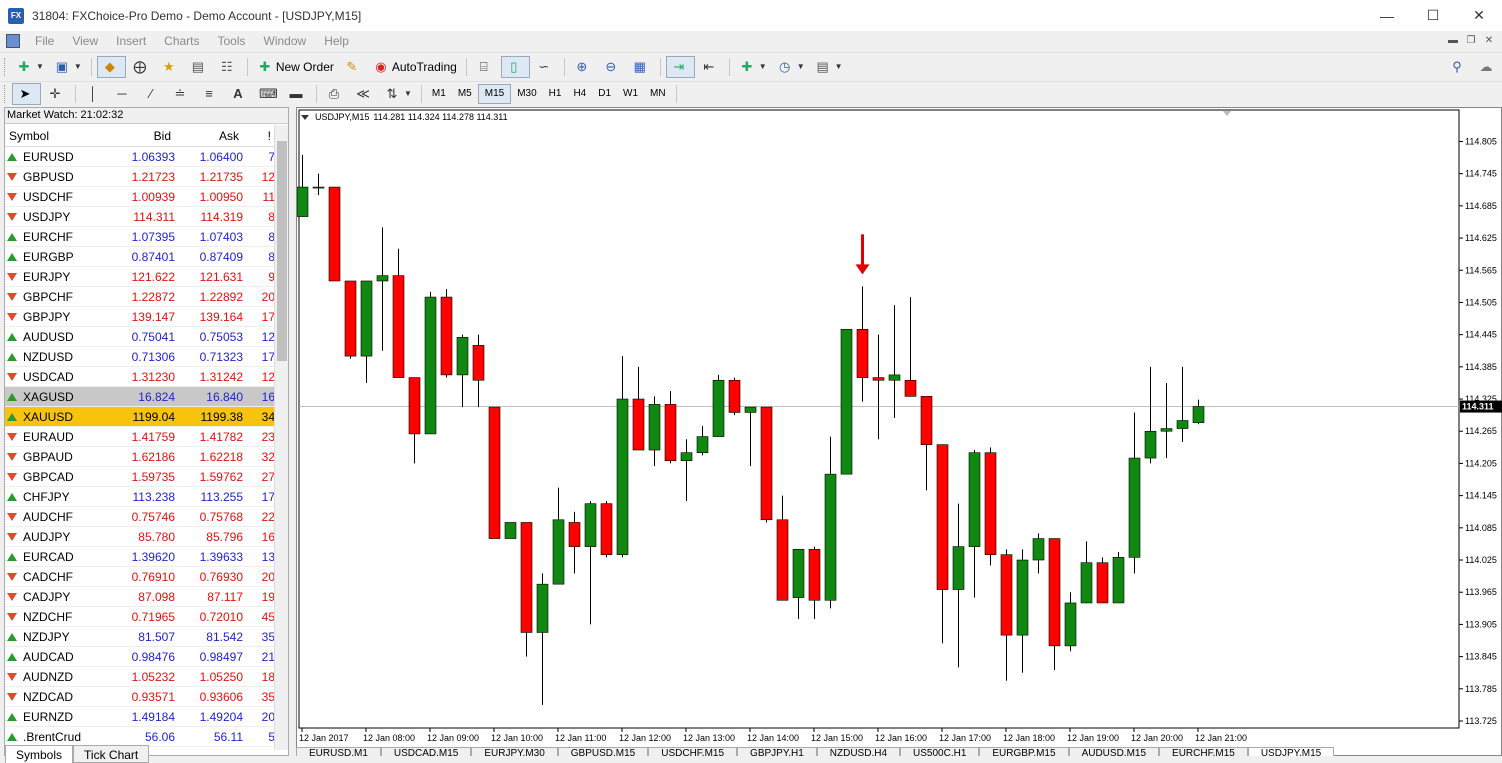 The height and width of the screenshot is (763, 1502). What do you see at coordinates (604, 94) in the screenshot?
I see `timeframe-d1: D1` at bounding box center [604, 94].